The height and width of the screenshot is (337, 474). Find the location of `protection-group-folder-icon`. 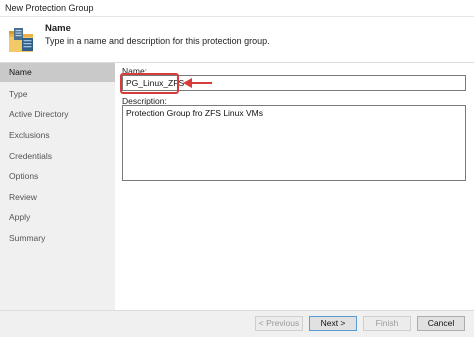

protection-group-folder-icon is located at coordinates (21, 40).